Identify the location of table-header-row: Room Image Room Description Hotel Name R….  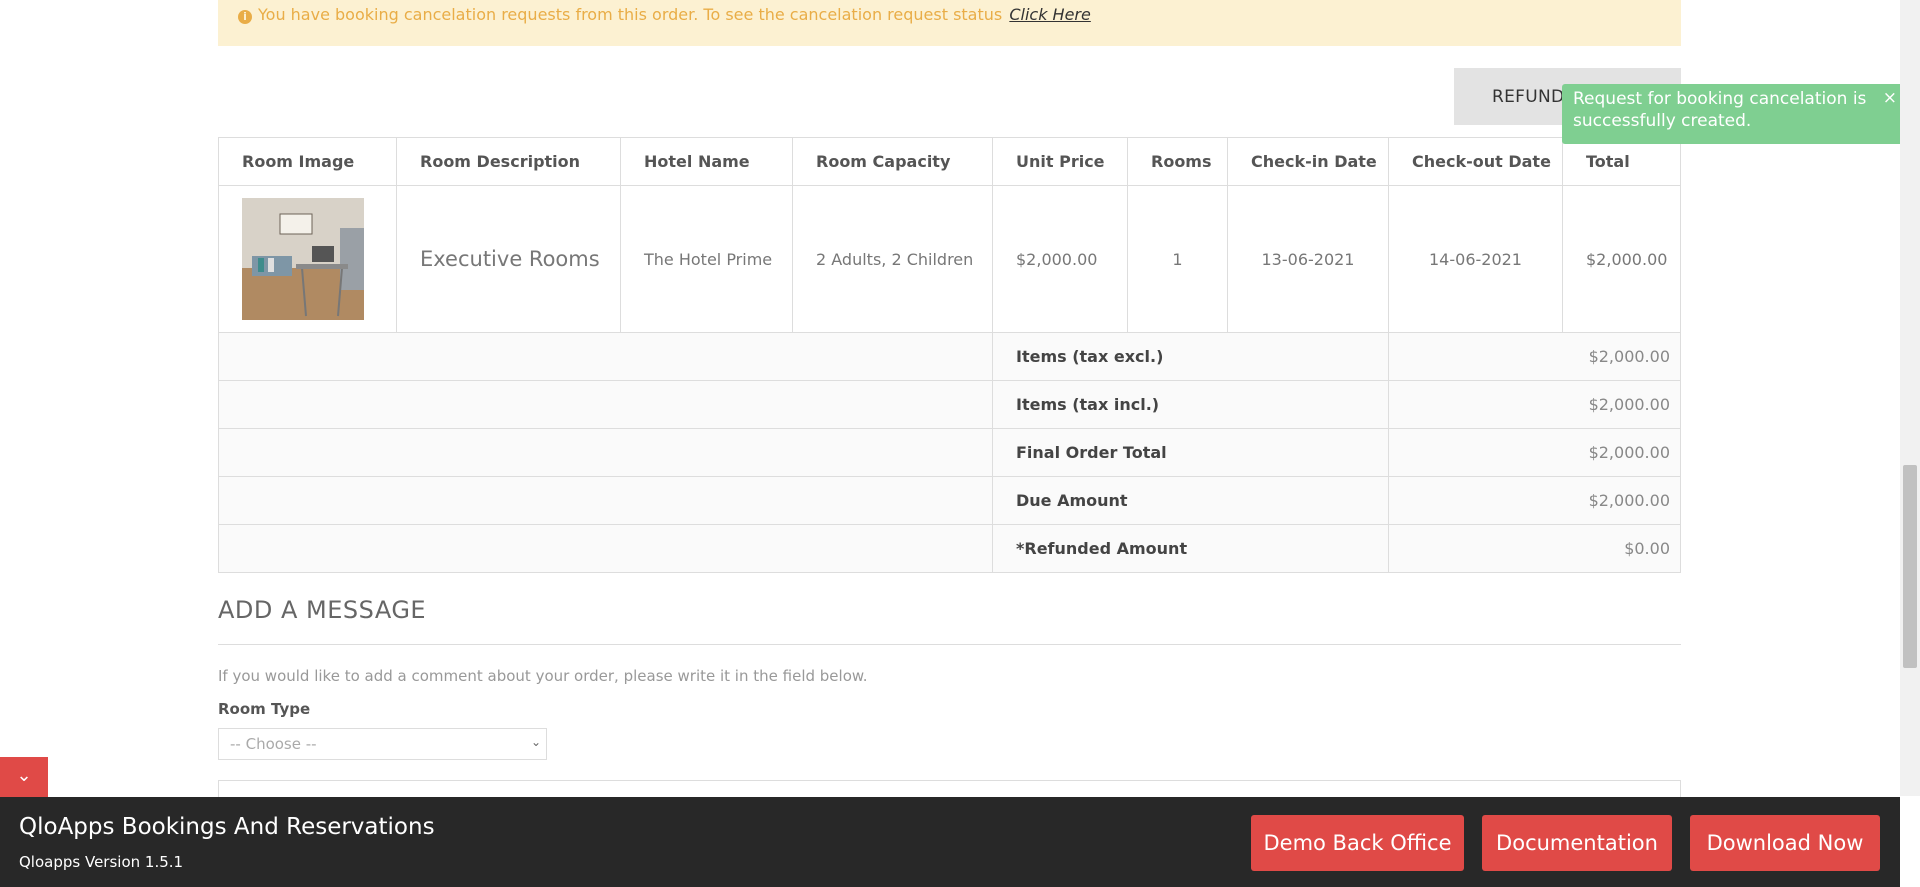
(949, 161).